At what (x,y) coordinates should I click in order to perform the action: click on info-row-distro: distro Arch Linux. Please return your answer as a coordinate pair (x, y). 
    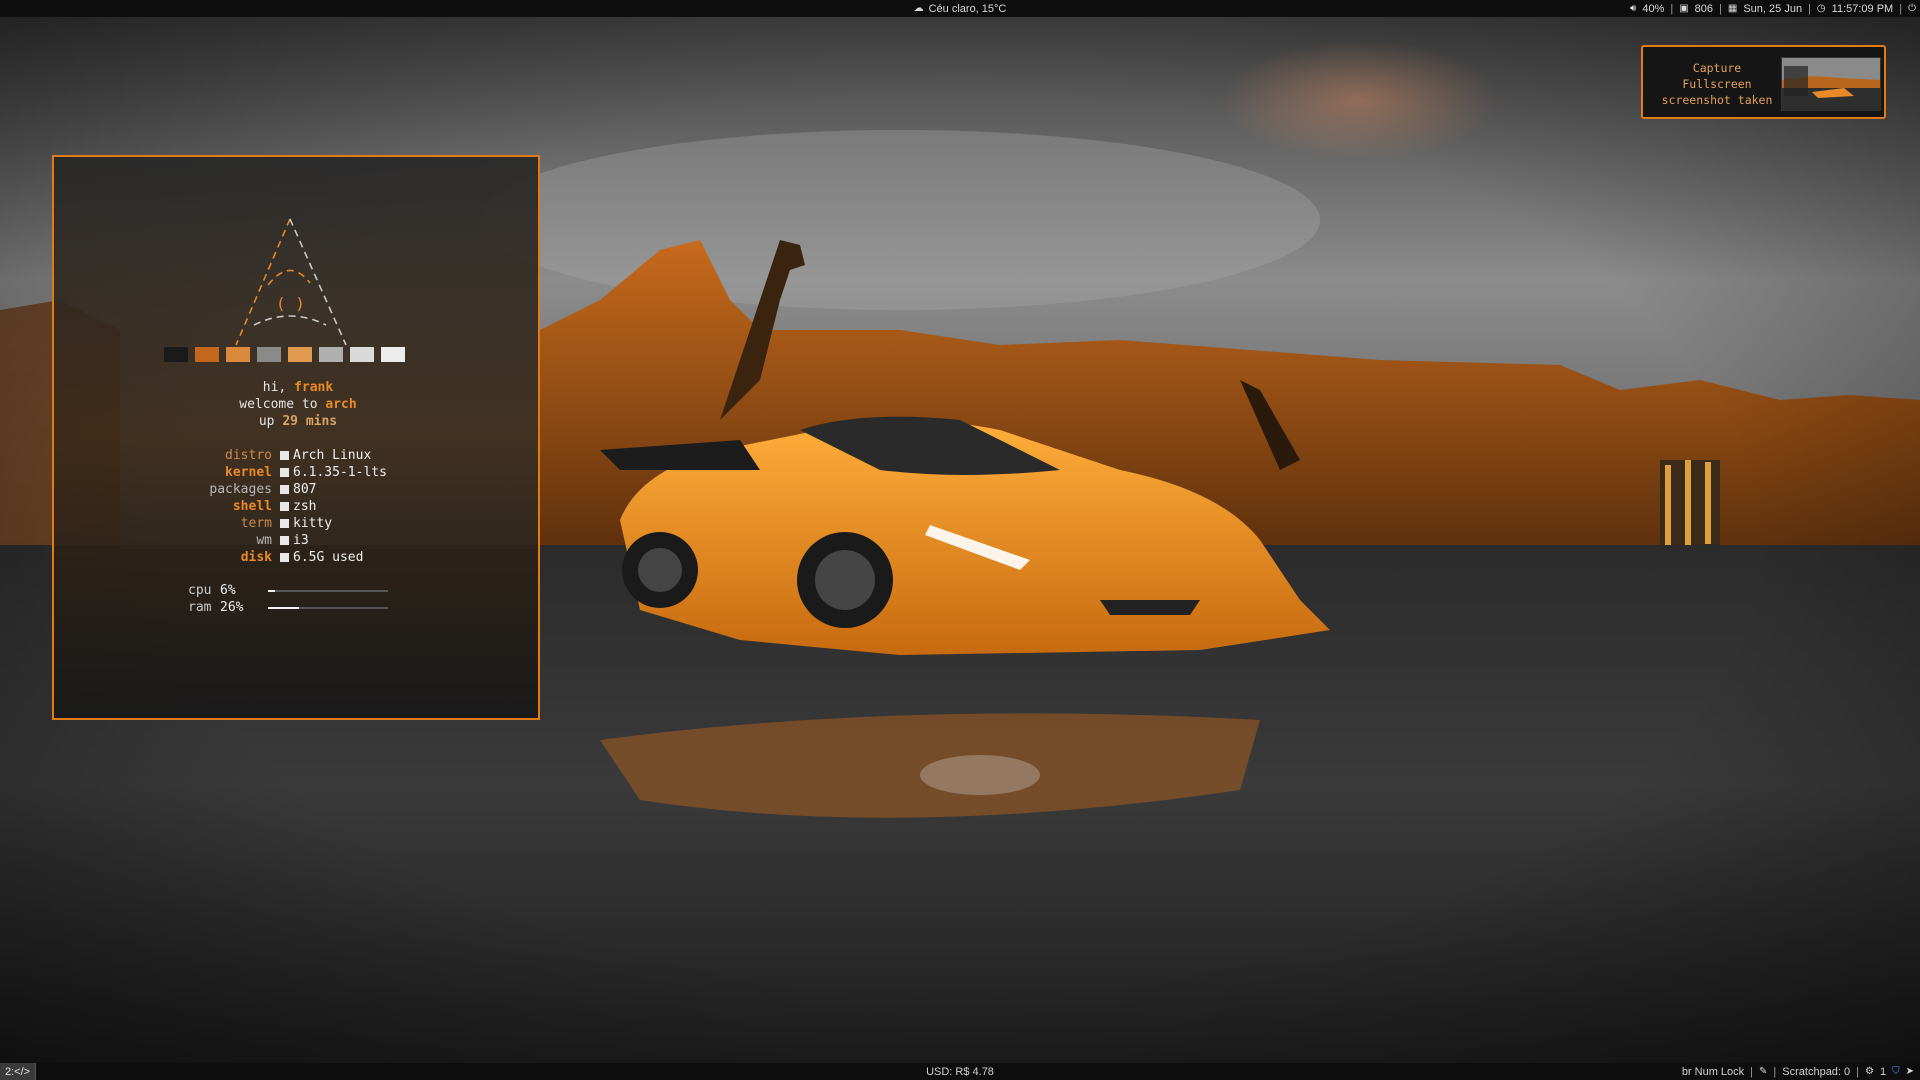
    Looking at the image, I should click on (298, 455).